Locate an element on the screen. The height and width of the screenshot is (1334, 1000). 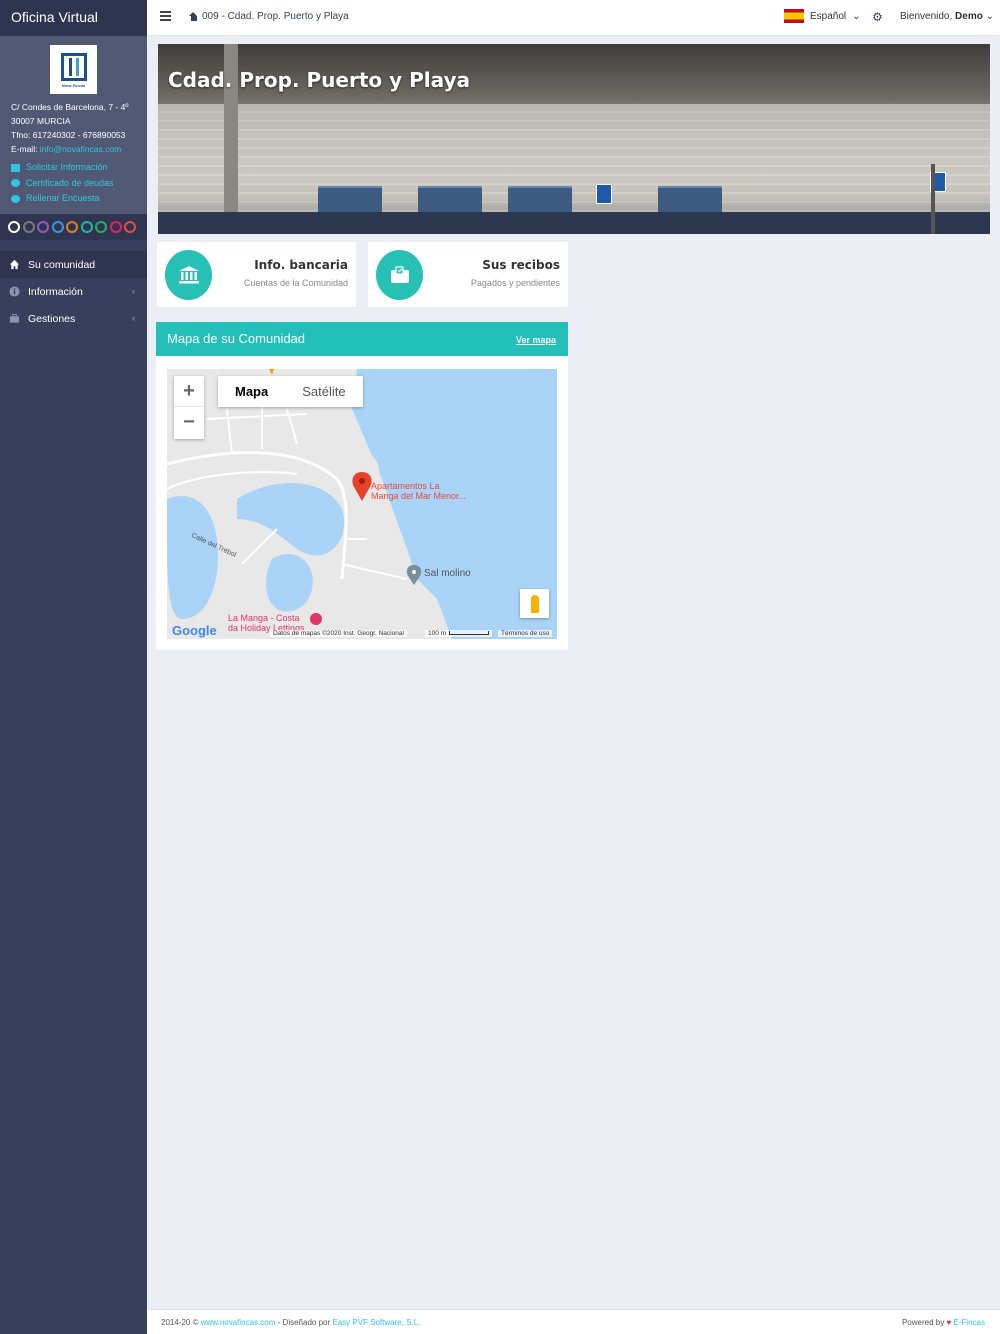
company-website-link: www.novafincas.com is located at coordinates (238, 1322).